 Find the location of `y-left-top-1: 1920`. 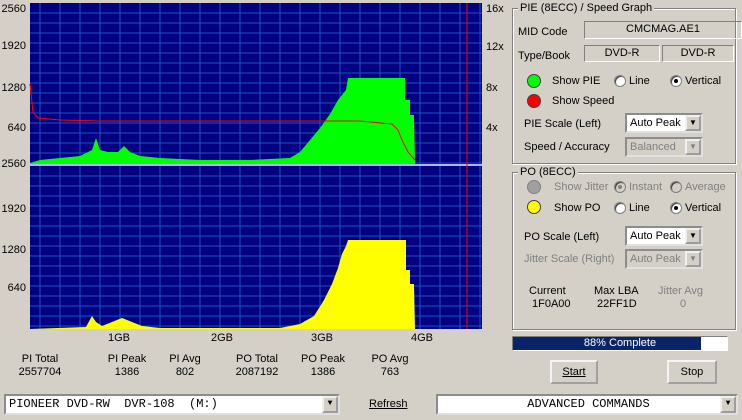

y-left-top-1: 1920 is located at coordinates (13, 46).